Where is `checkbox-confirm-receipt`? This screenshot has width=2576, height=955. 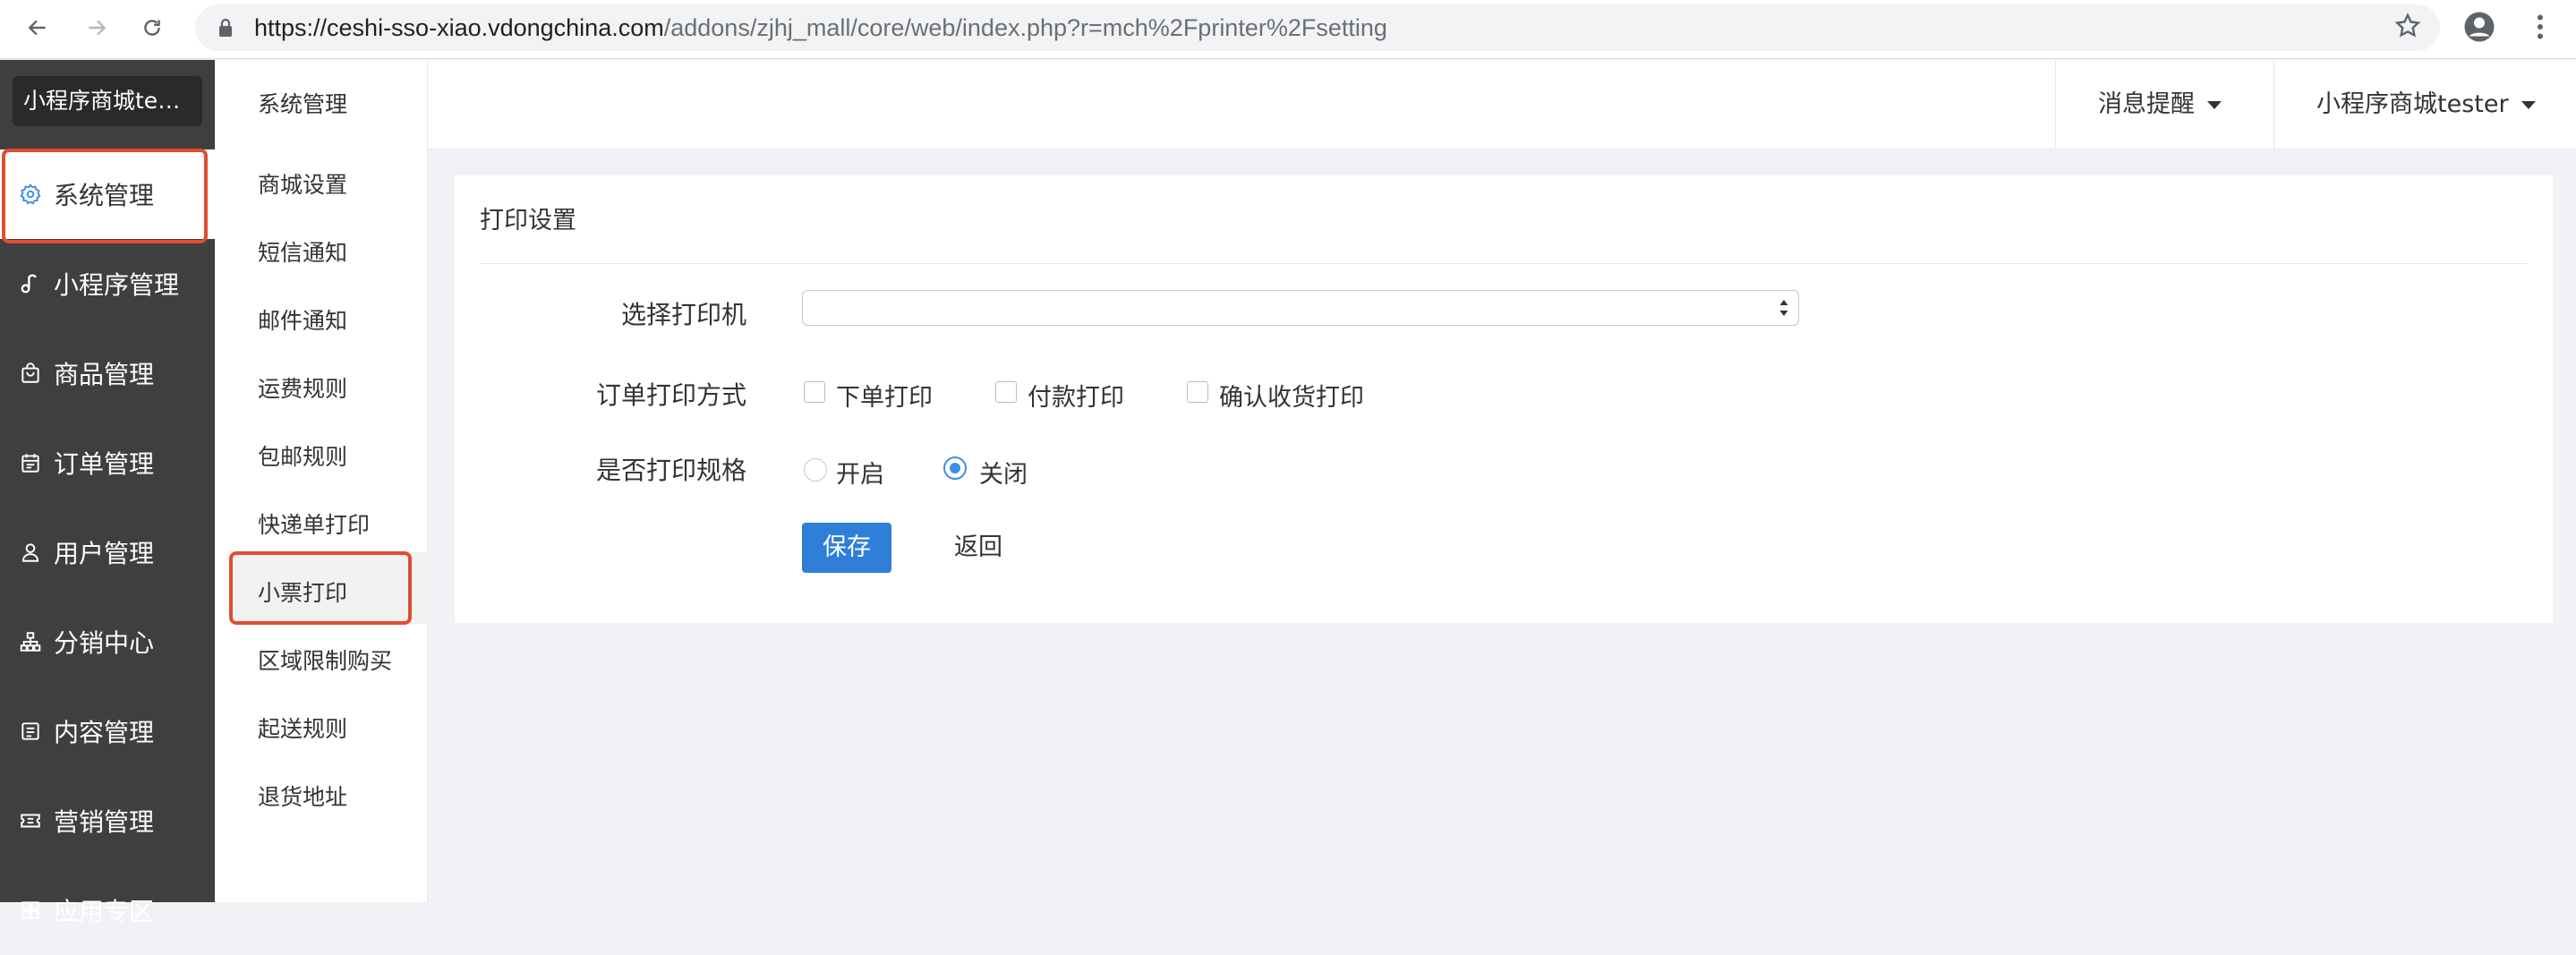
checkbox-confirm-receipt is located at coordinates (1197, 392).